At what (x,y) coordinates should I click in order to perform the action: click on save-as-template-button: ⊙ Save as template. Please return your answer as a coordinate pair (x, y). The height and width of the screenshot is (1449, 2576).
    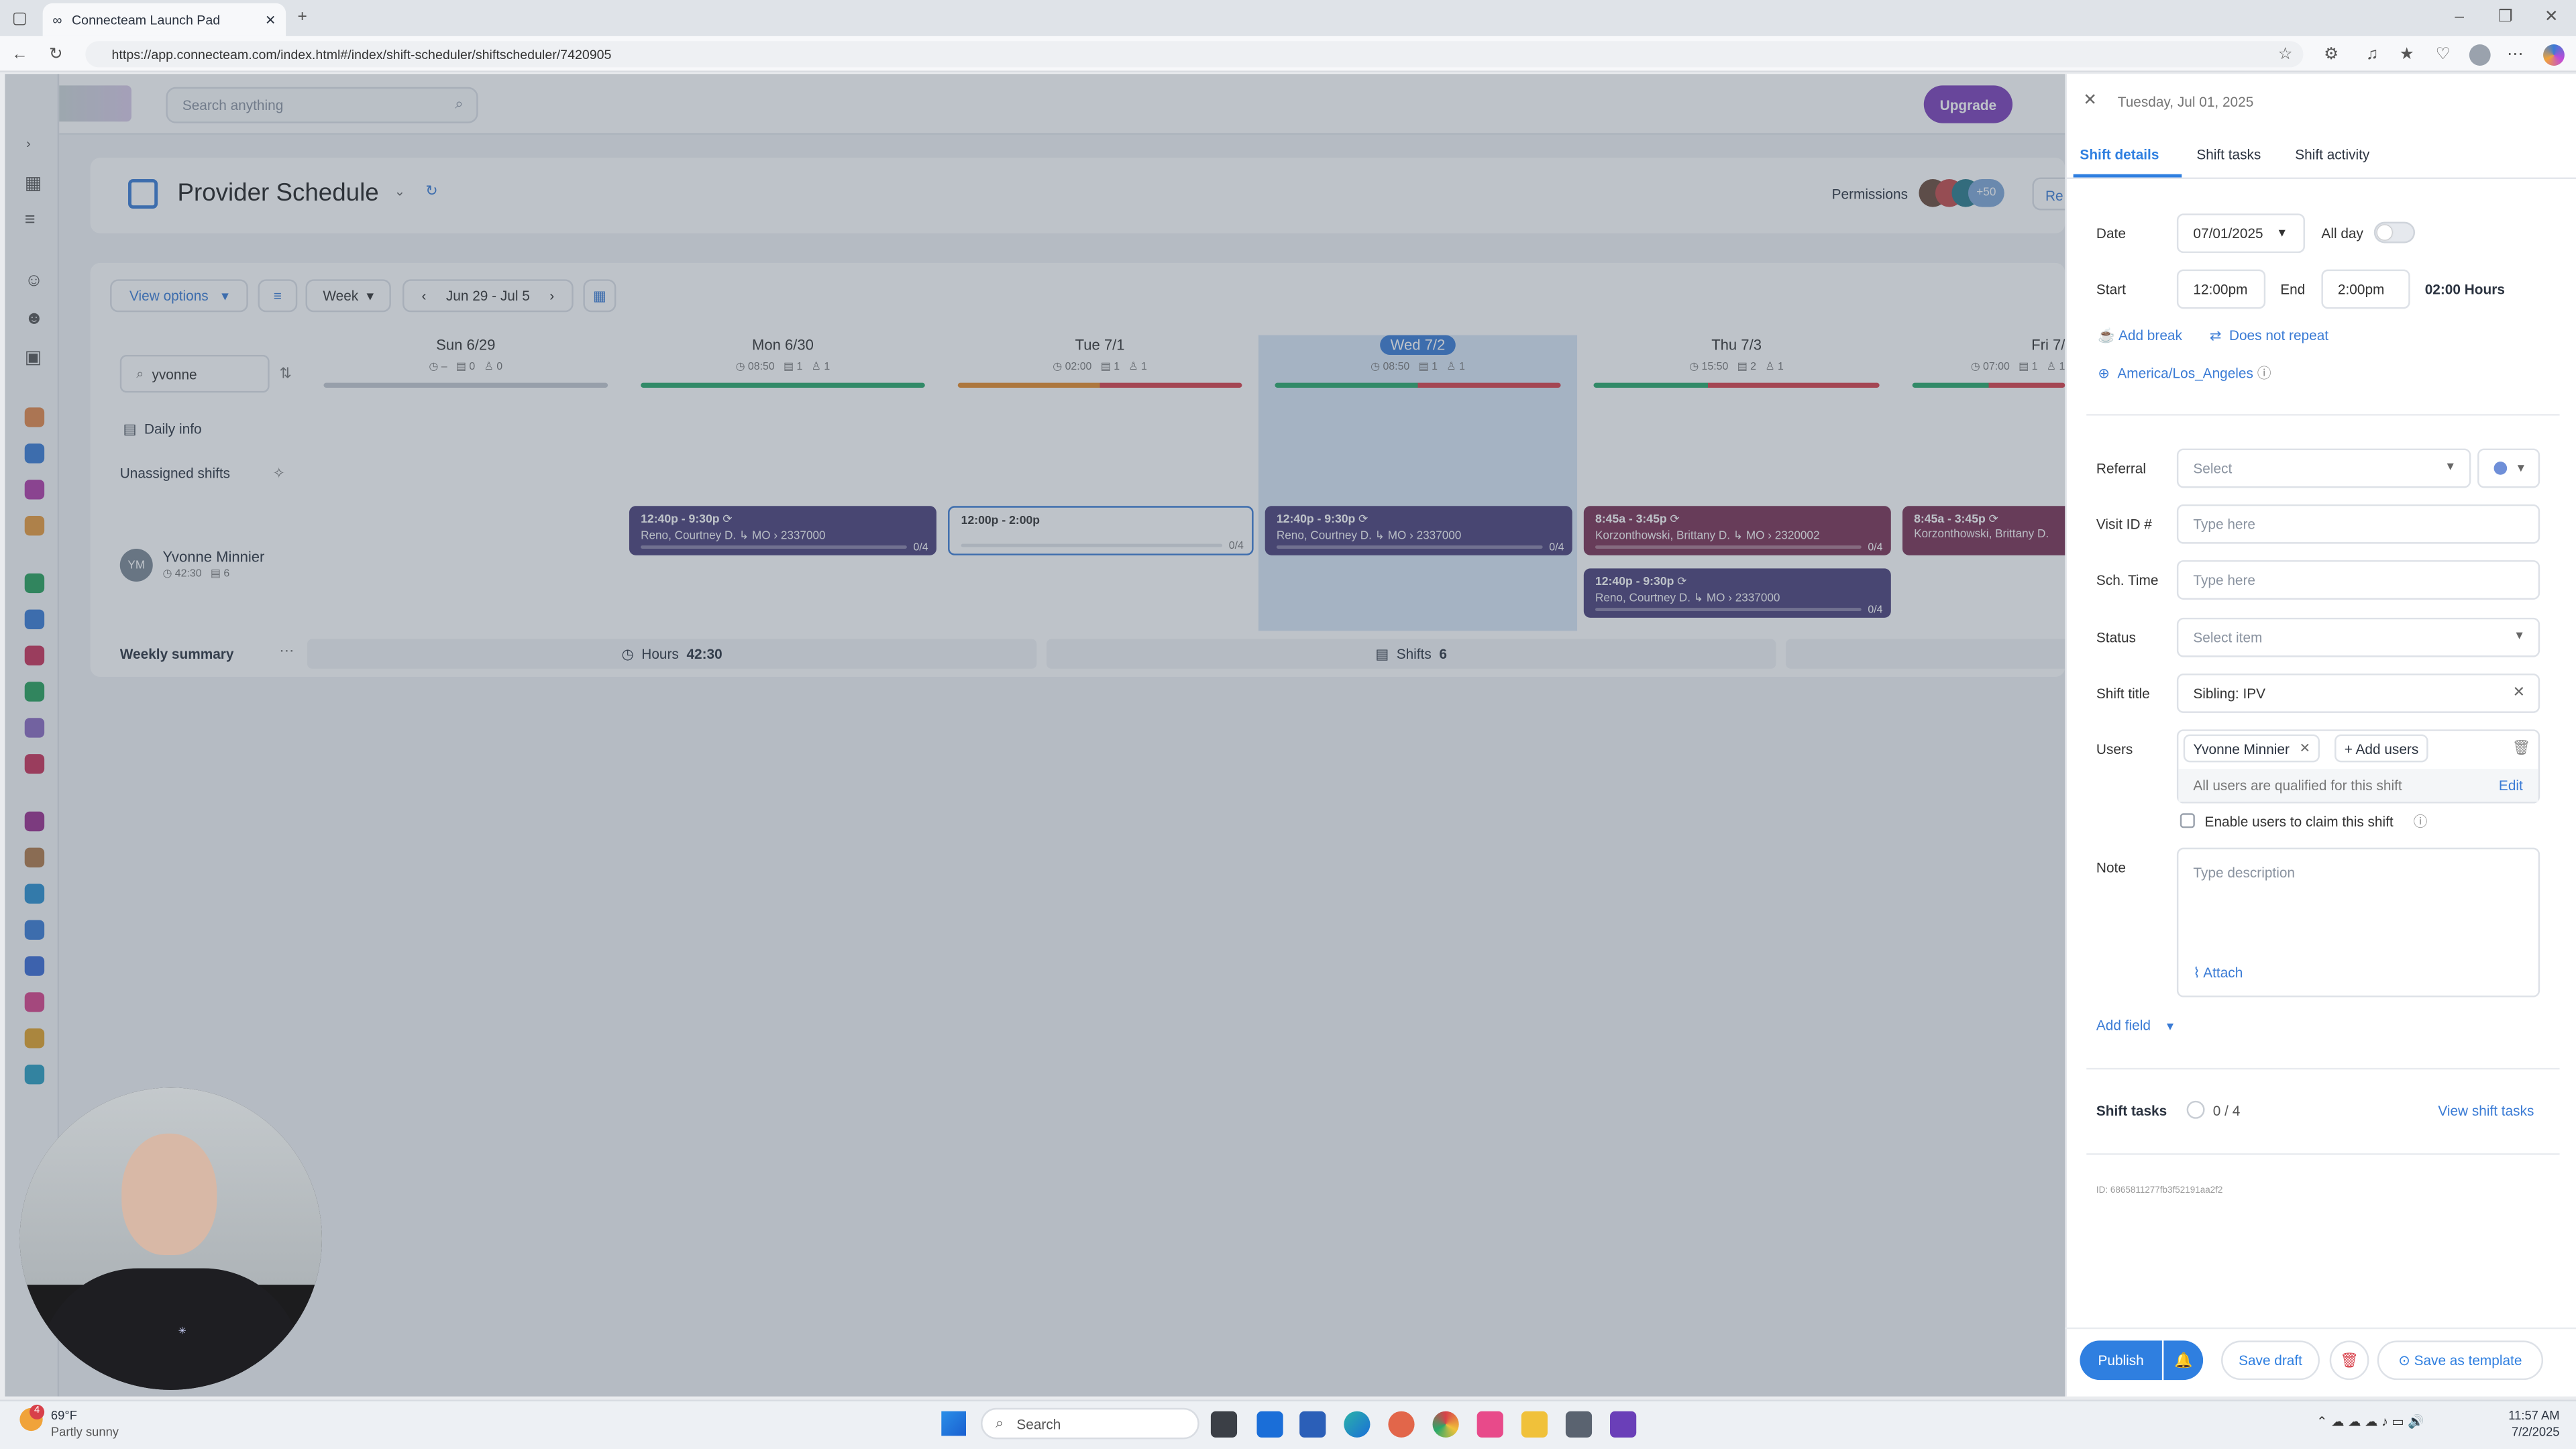
    Looking at the image, I should click on (2460, 1360).